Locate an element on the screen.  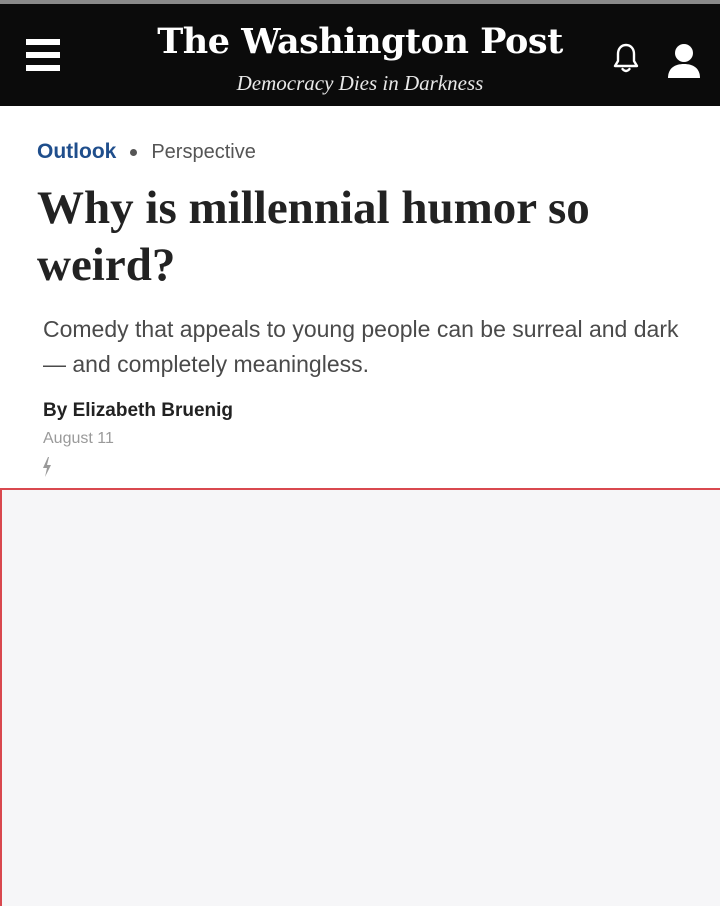
hamburger-menu-icon is located at coordinates (43, 56).